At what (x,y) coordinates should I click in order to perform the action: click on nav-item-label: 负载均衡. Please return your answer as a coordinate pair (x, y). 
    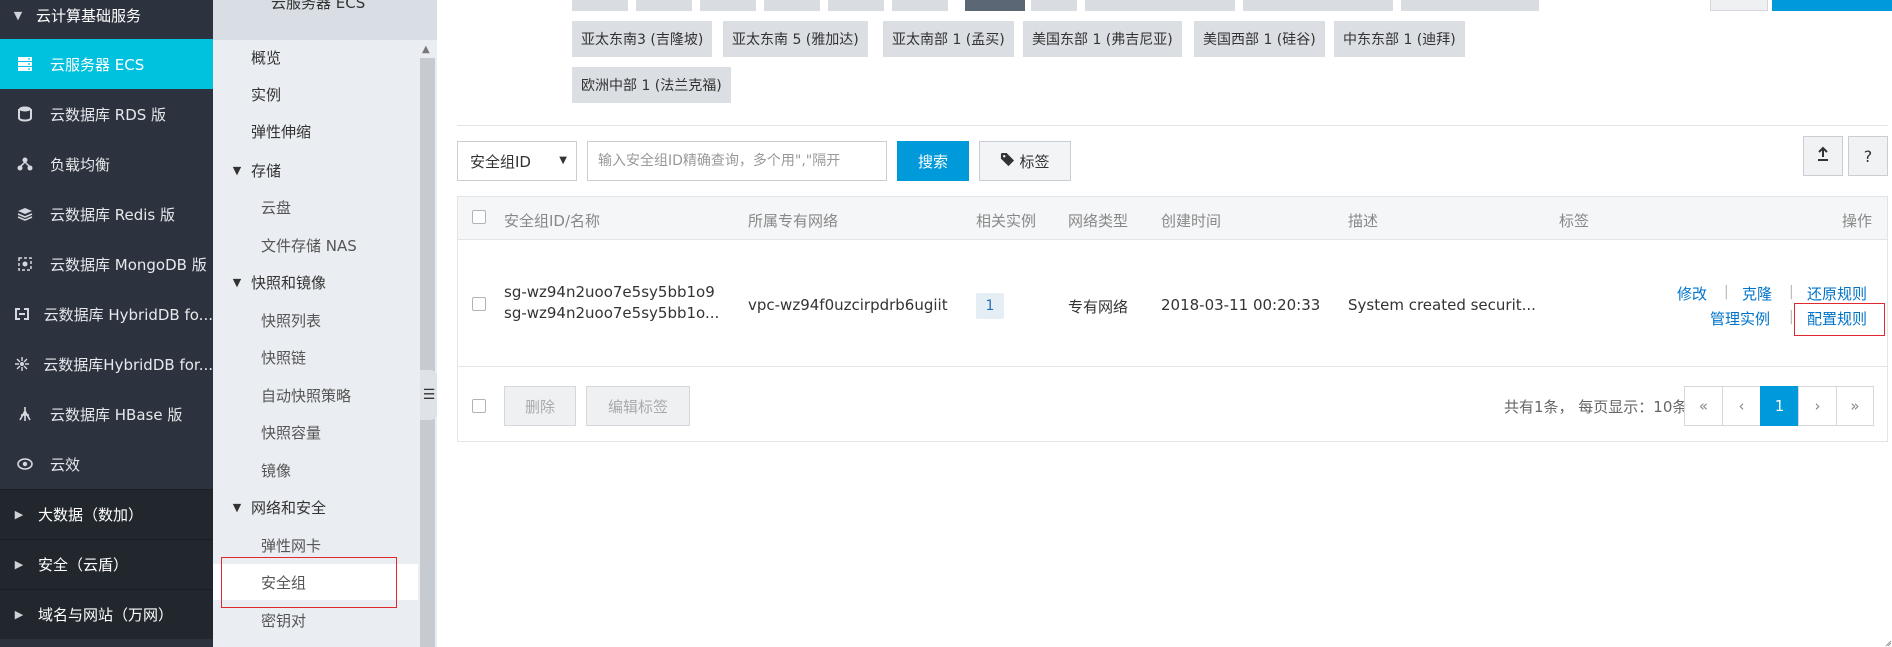
    Looking at the image, I should click on (80, 164).